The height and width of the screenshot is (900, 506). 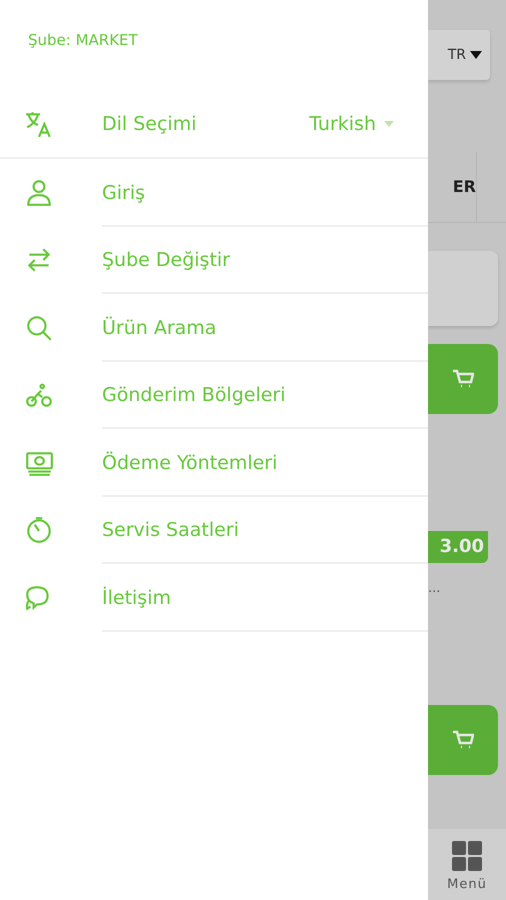 I want to click on menu-item: Ödeme Yöntemleri, so click(x=214, y=462).